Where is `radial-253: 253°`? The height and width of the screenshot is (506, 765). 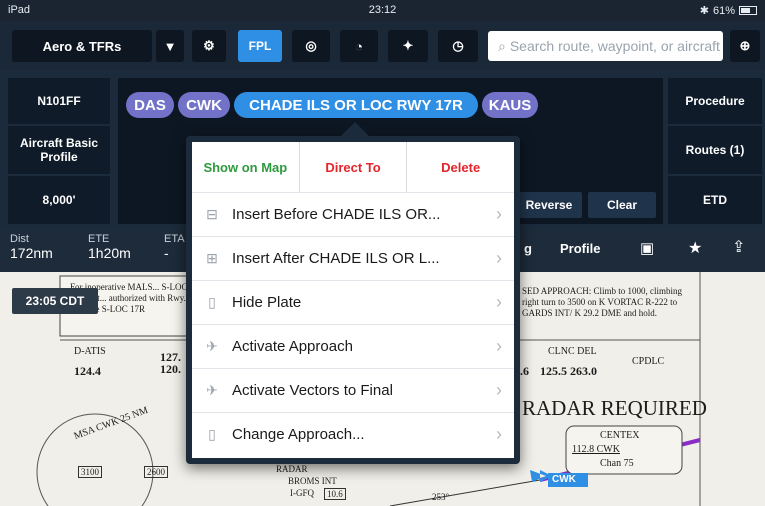
radial-253: 253° is located at coordinates (441, 497).